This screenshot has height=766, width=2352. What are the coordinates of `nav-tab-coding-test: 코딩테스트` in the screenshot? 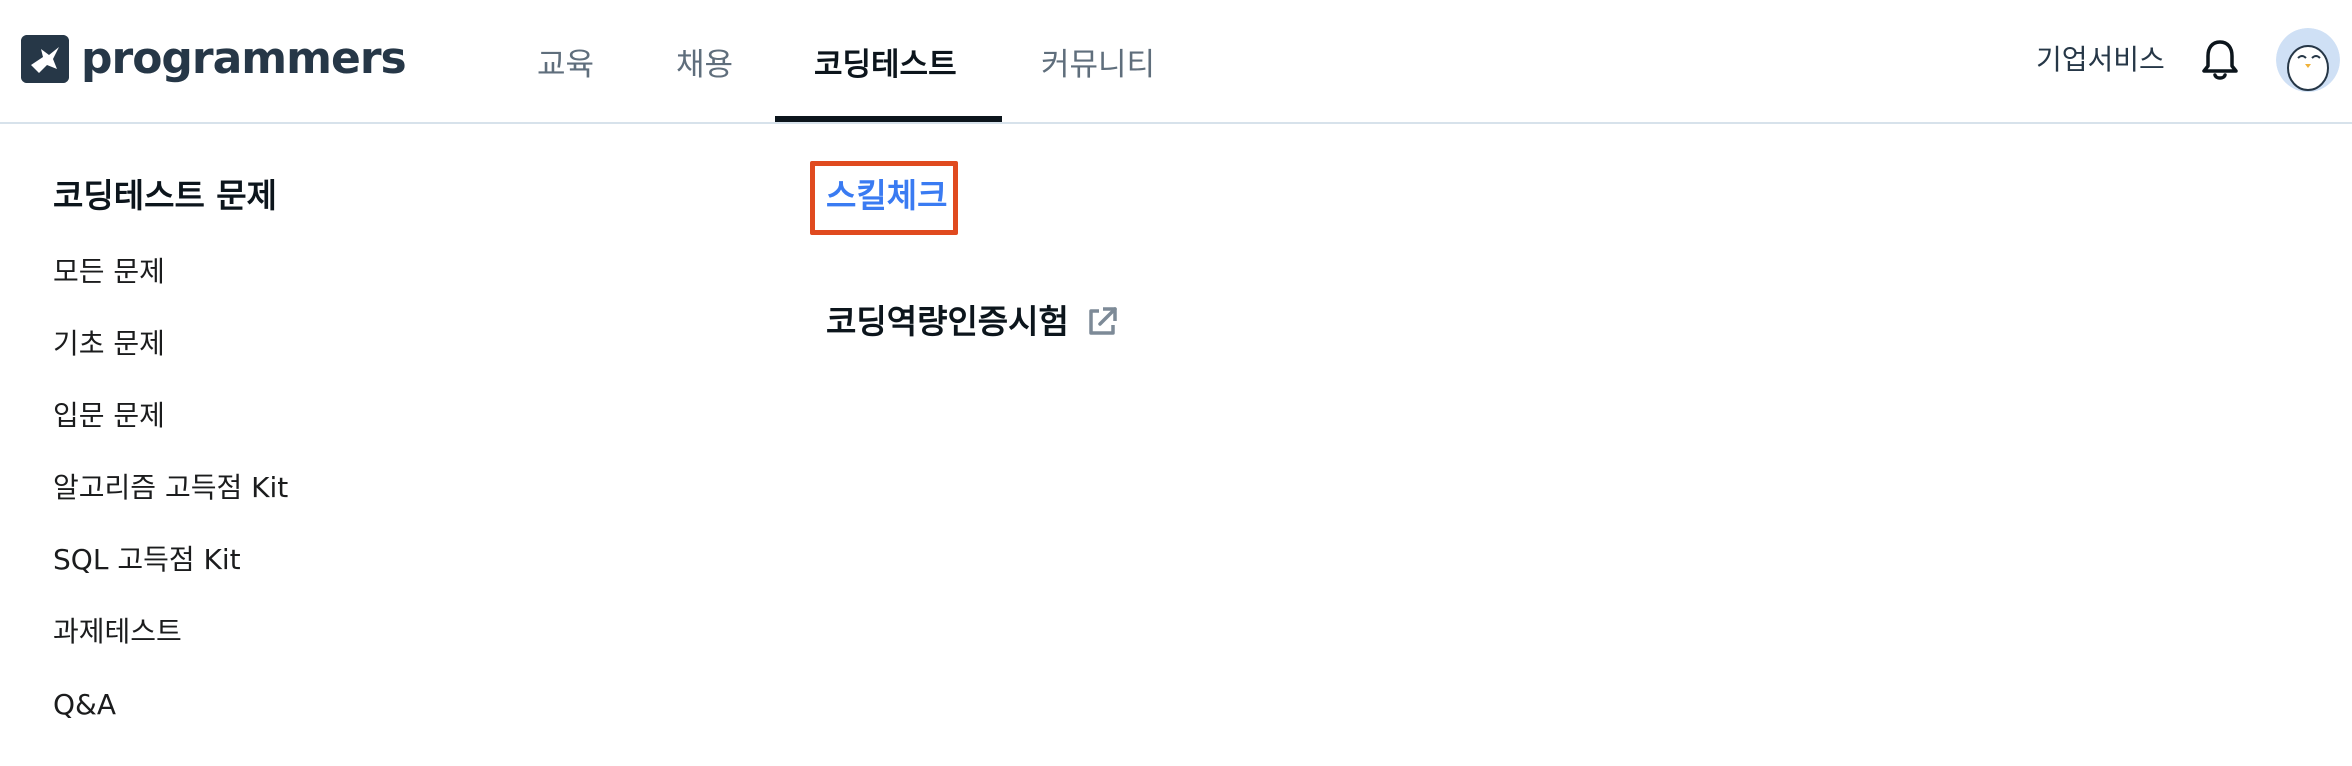 It's located at (885, 61).